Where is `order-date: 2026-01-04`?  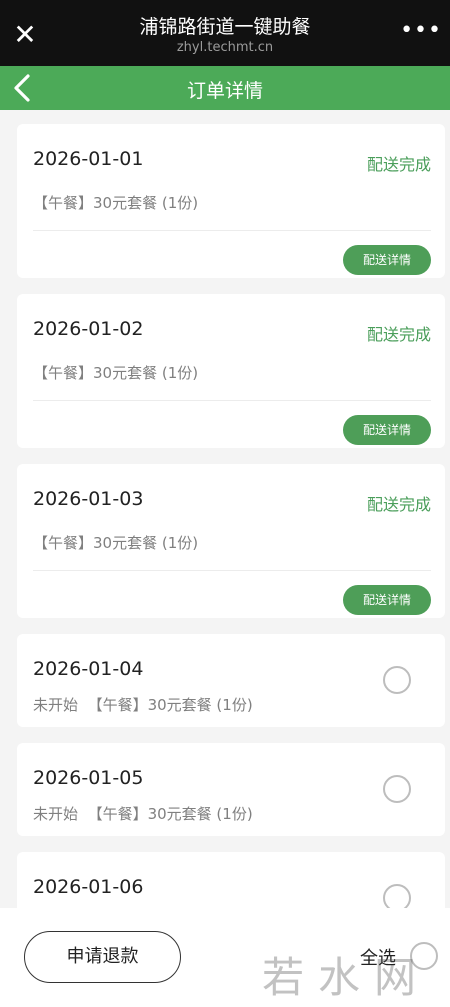
order-date: 2026-01-04 is located at coordinates (88, 669).